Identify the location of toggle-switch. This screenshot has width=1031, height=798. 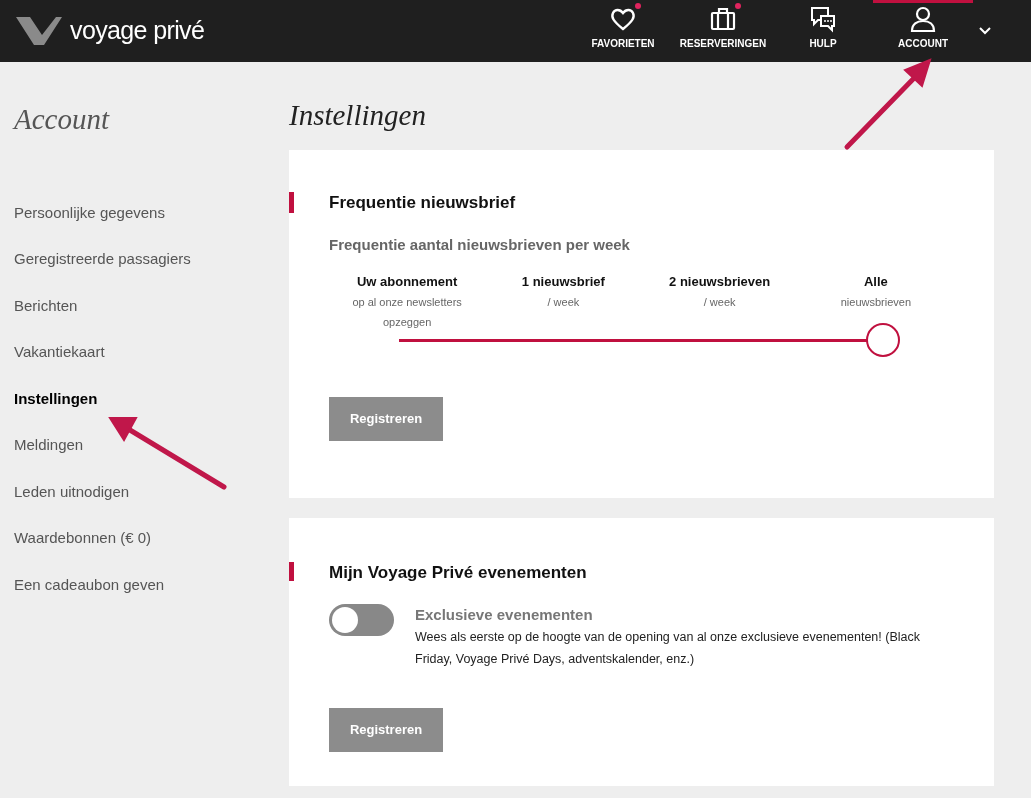
(361, 619).